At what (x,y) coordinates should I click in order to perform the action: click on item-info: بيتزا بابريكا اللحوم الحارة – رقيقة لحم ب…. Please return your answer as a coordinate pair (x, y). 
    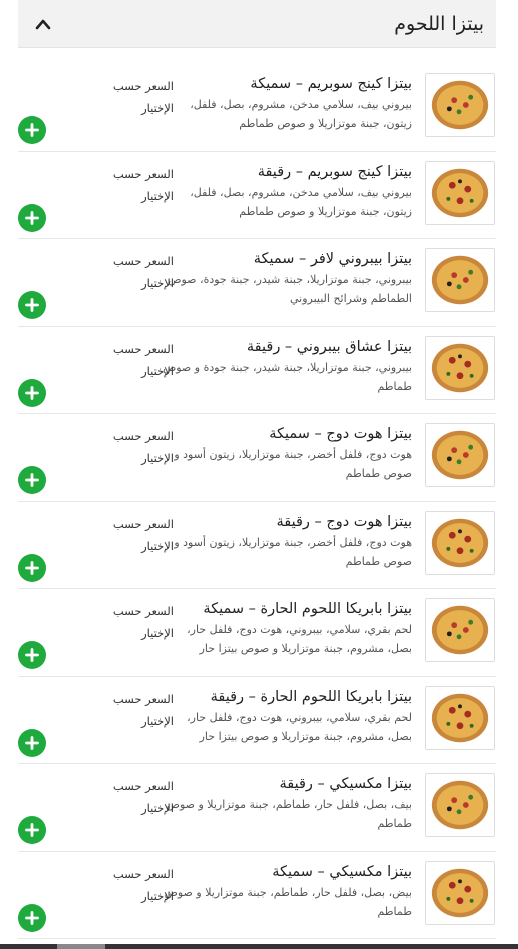
    Looking at the image, I should click on (287, 716).